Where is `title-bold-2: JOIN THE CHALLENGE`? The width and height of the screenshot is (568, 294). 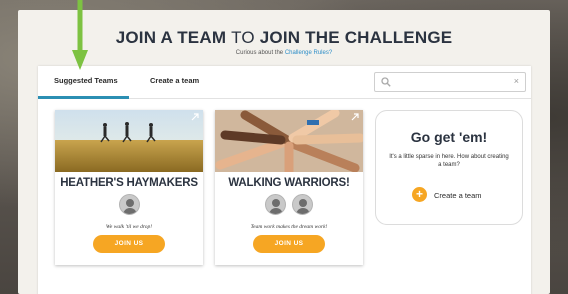 title-bold-2: JOIN THE CHALLENGE is located at coordinates (356, 37).